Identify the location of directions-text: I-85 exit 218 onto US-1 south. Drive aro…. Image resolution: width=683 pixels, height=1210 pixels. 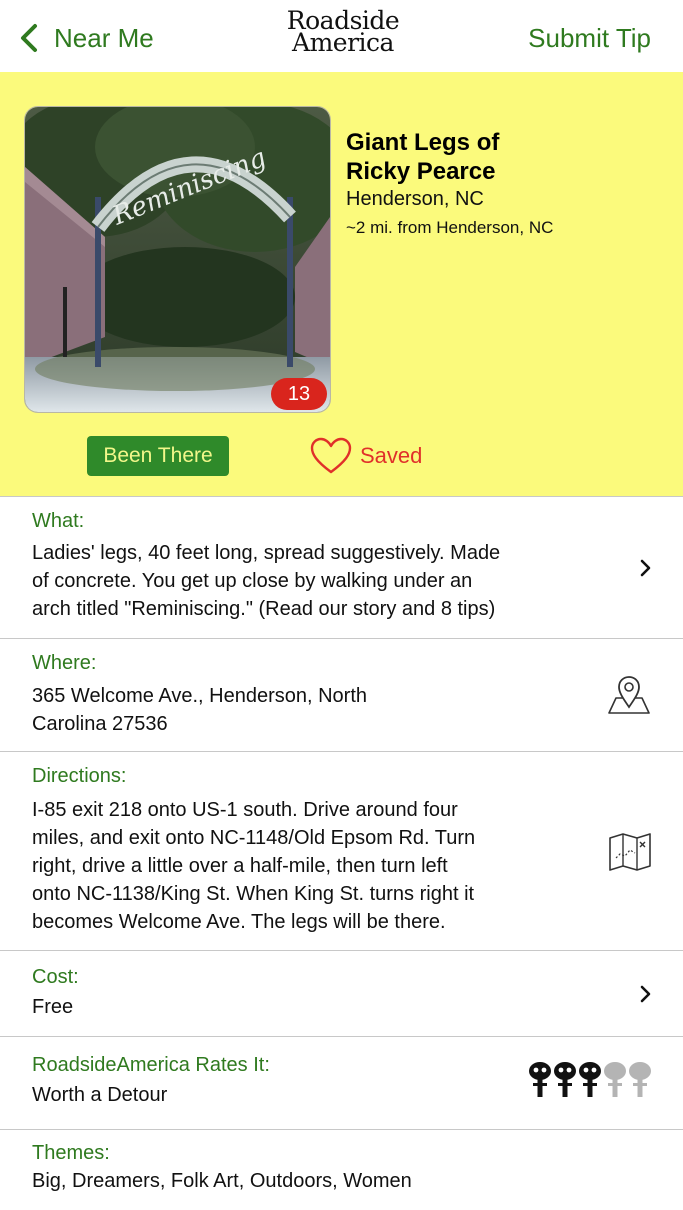
(254, 866).